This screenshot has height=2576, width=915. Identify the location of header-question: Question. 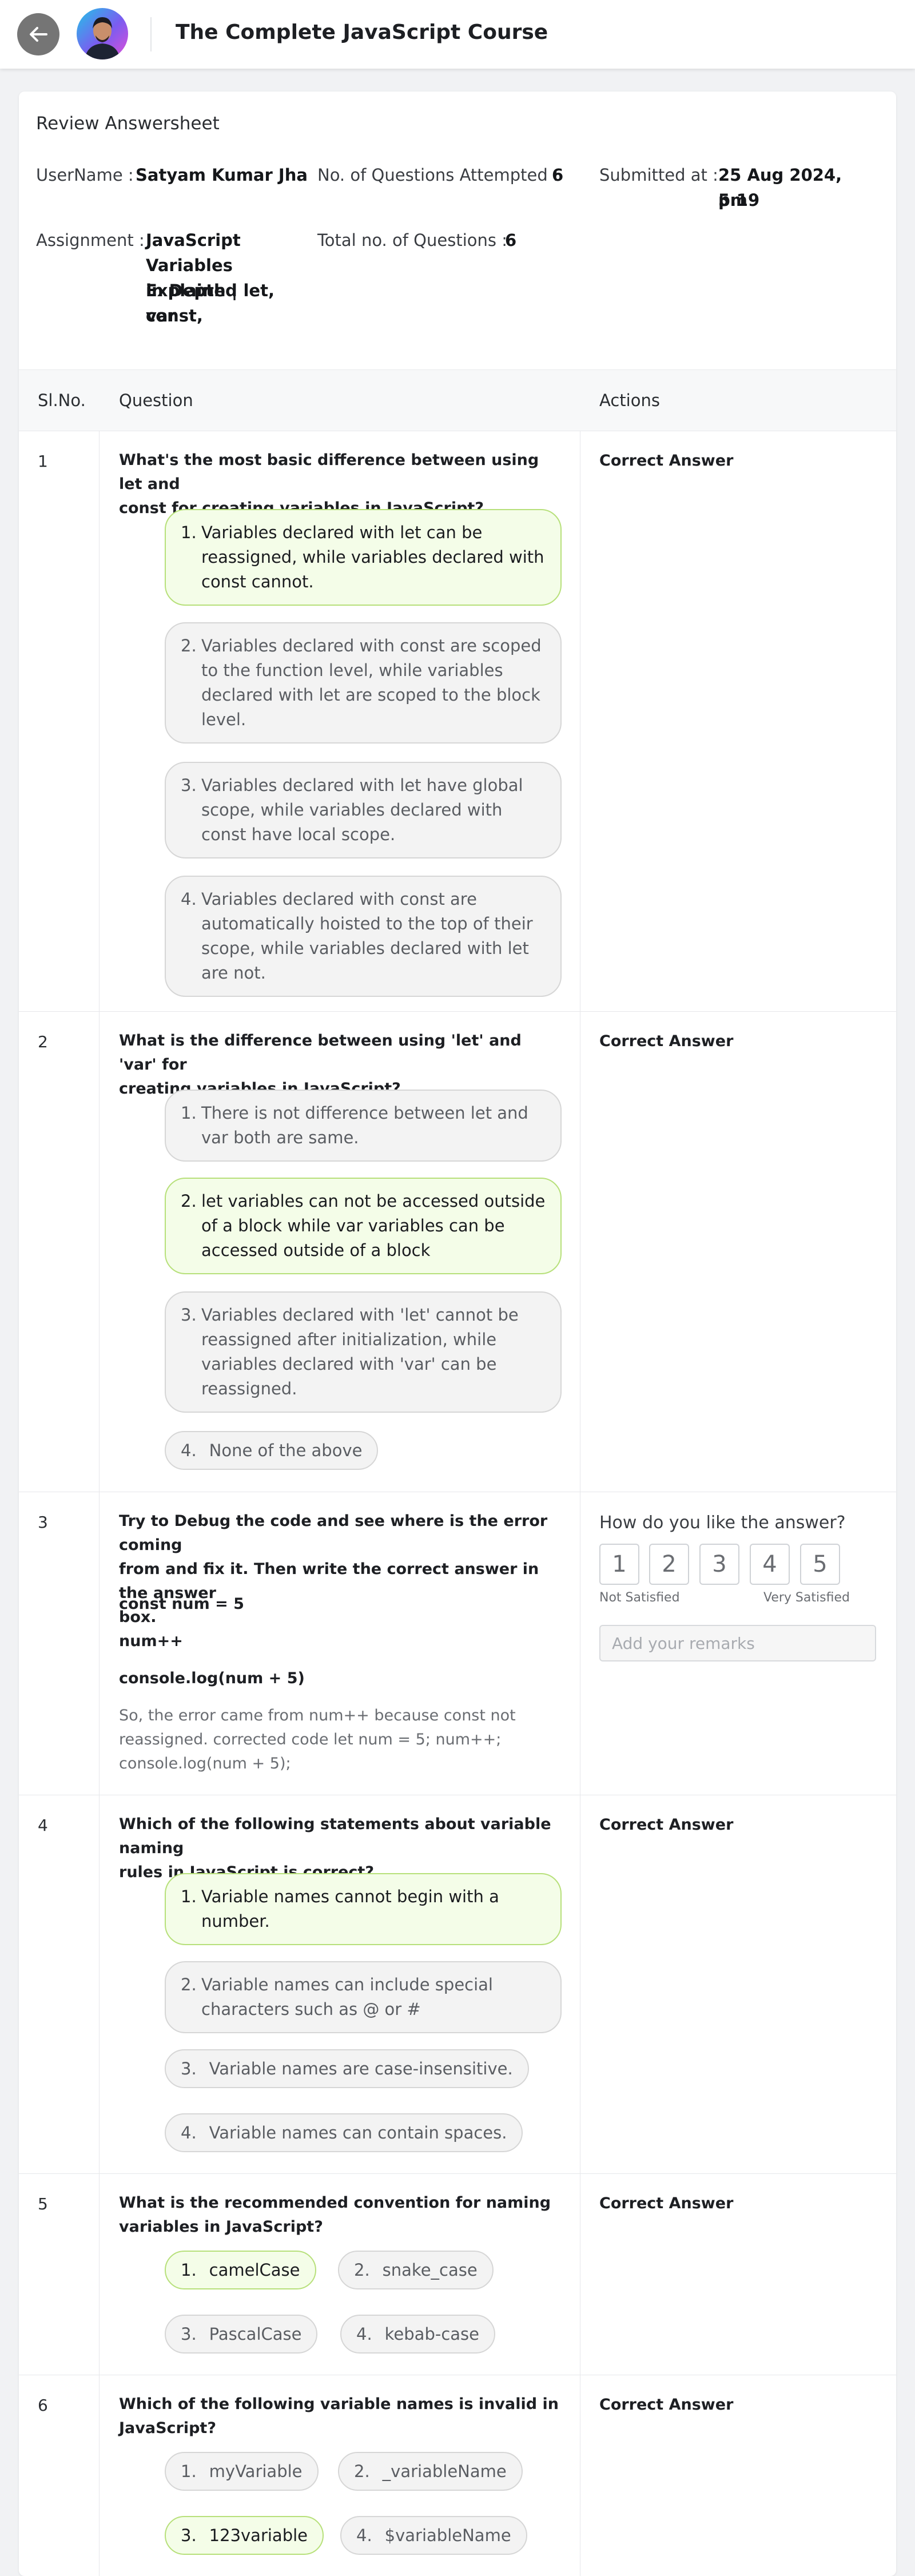
(156, 400).